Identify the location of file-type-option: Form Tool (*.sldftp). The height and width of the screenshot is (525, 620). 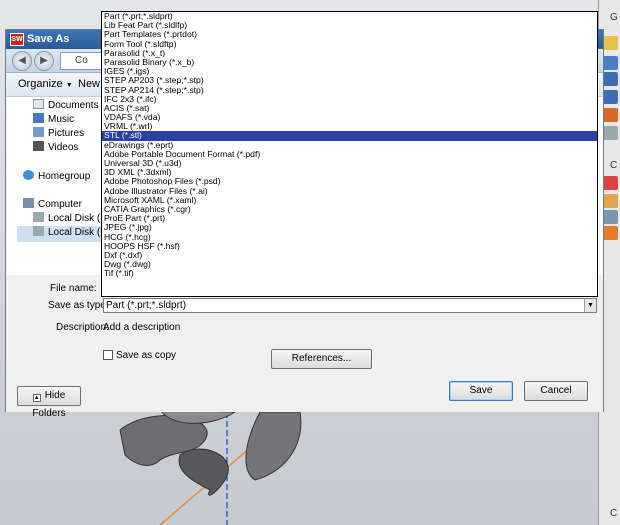
(349, 44).